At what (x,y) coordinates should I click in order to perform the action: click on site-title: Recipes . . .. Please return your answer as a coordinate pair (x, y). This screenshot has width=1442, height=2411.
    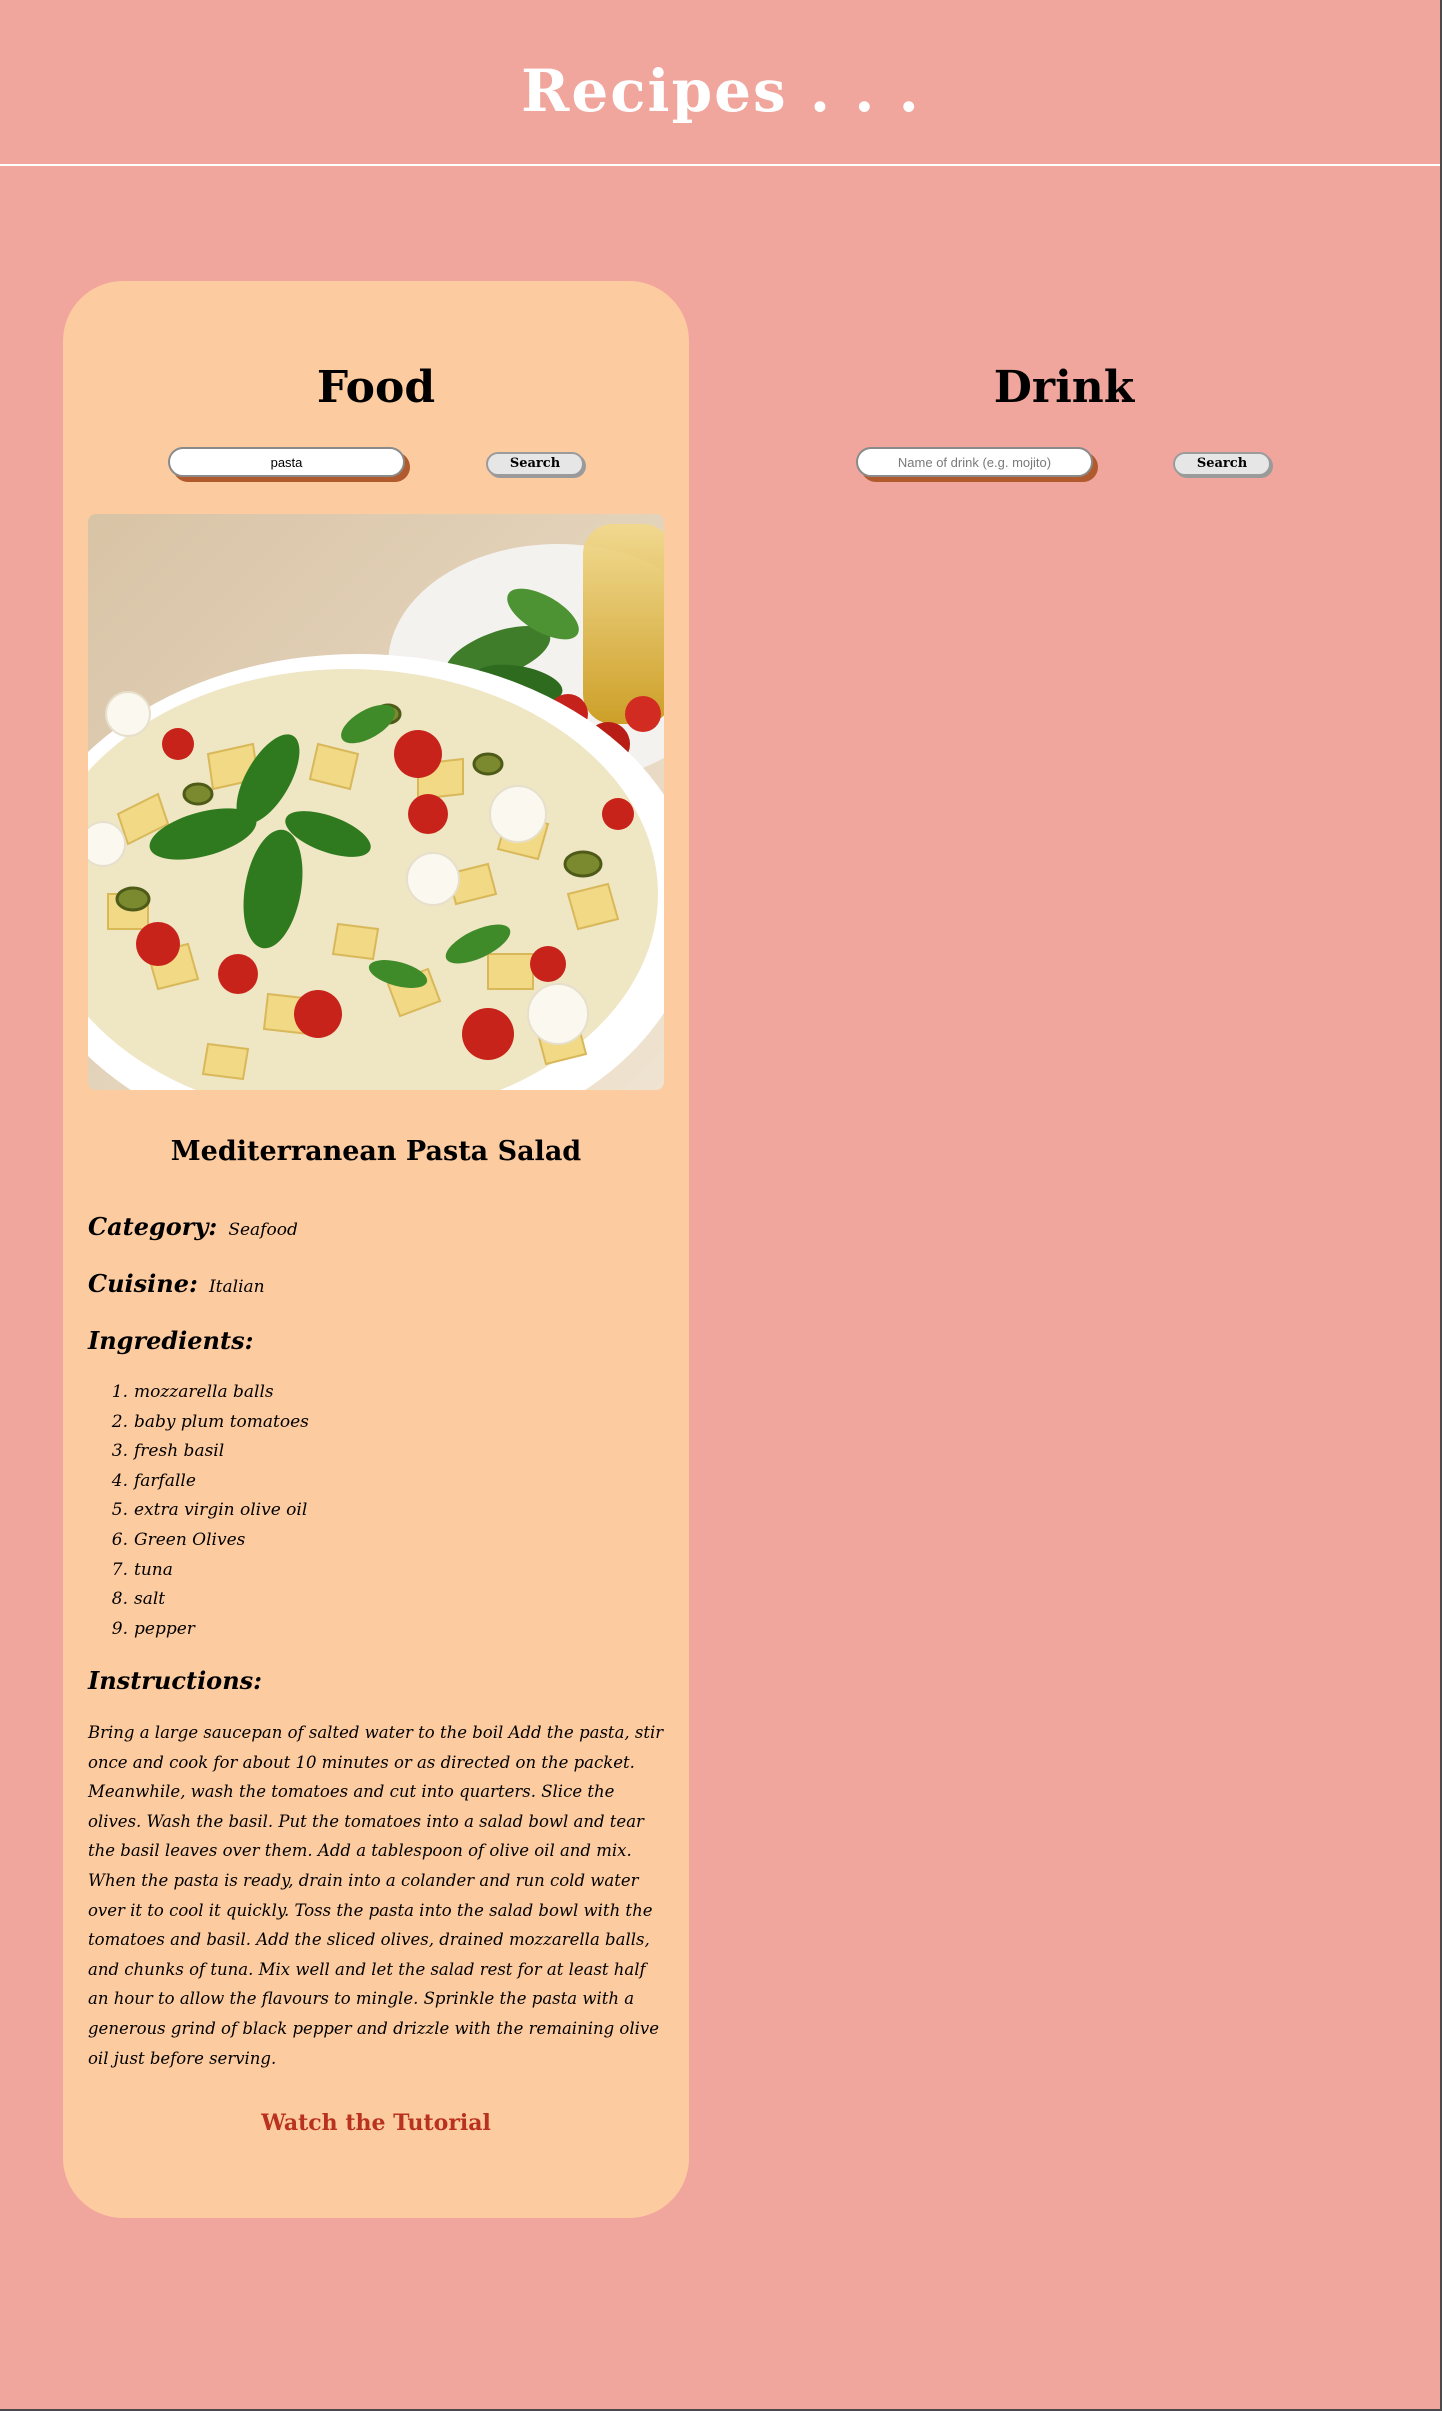
    Looking at the image, I should click on (721, 91).